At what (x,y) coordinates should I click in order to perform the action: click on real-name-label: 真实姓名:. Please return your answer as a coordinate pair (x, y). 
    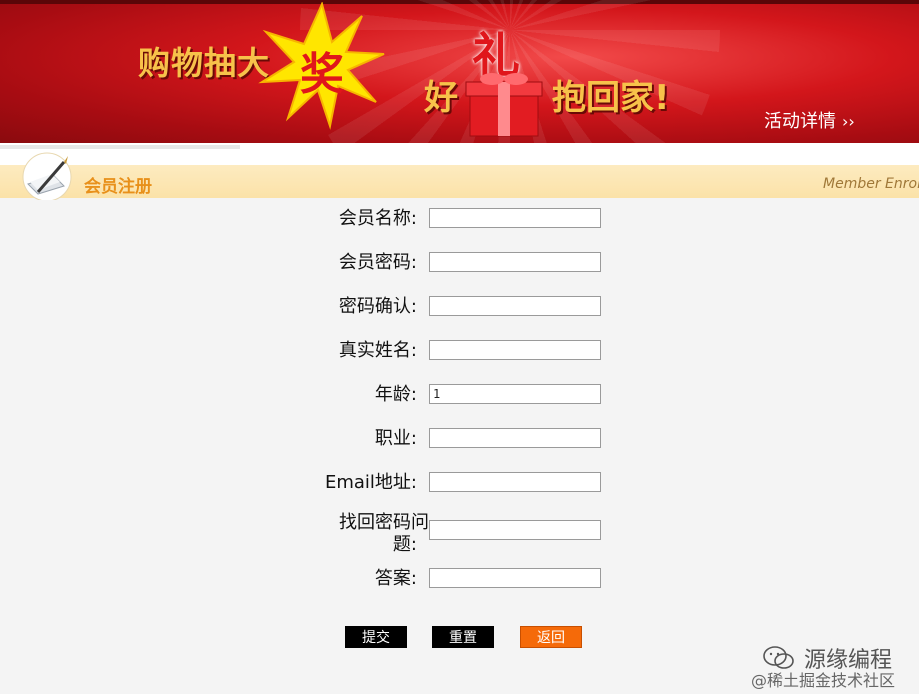
    Looking at the image, I should click on (377, 350).